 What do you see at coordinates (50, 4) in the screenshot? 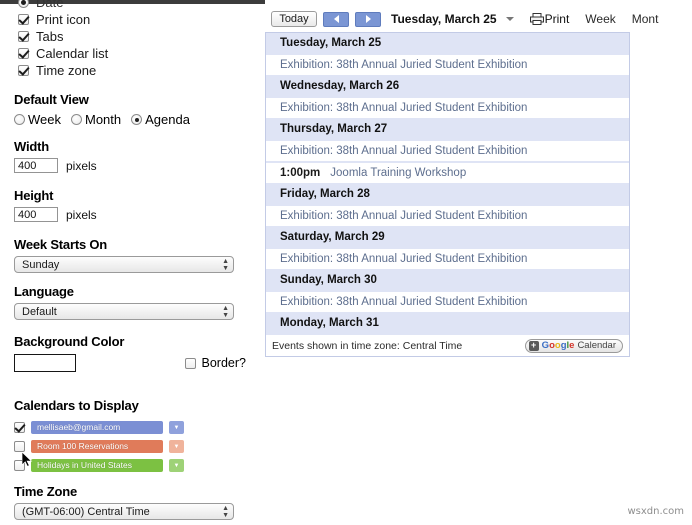
I see `option-label-date: Date` at bounding box center [50, 4].